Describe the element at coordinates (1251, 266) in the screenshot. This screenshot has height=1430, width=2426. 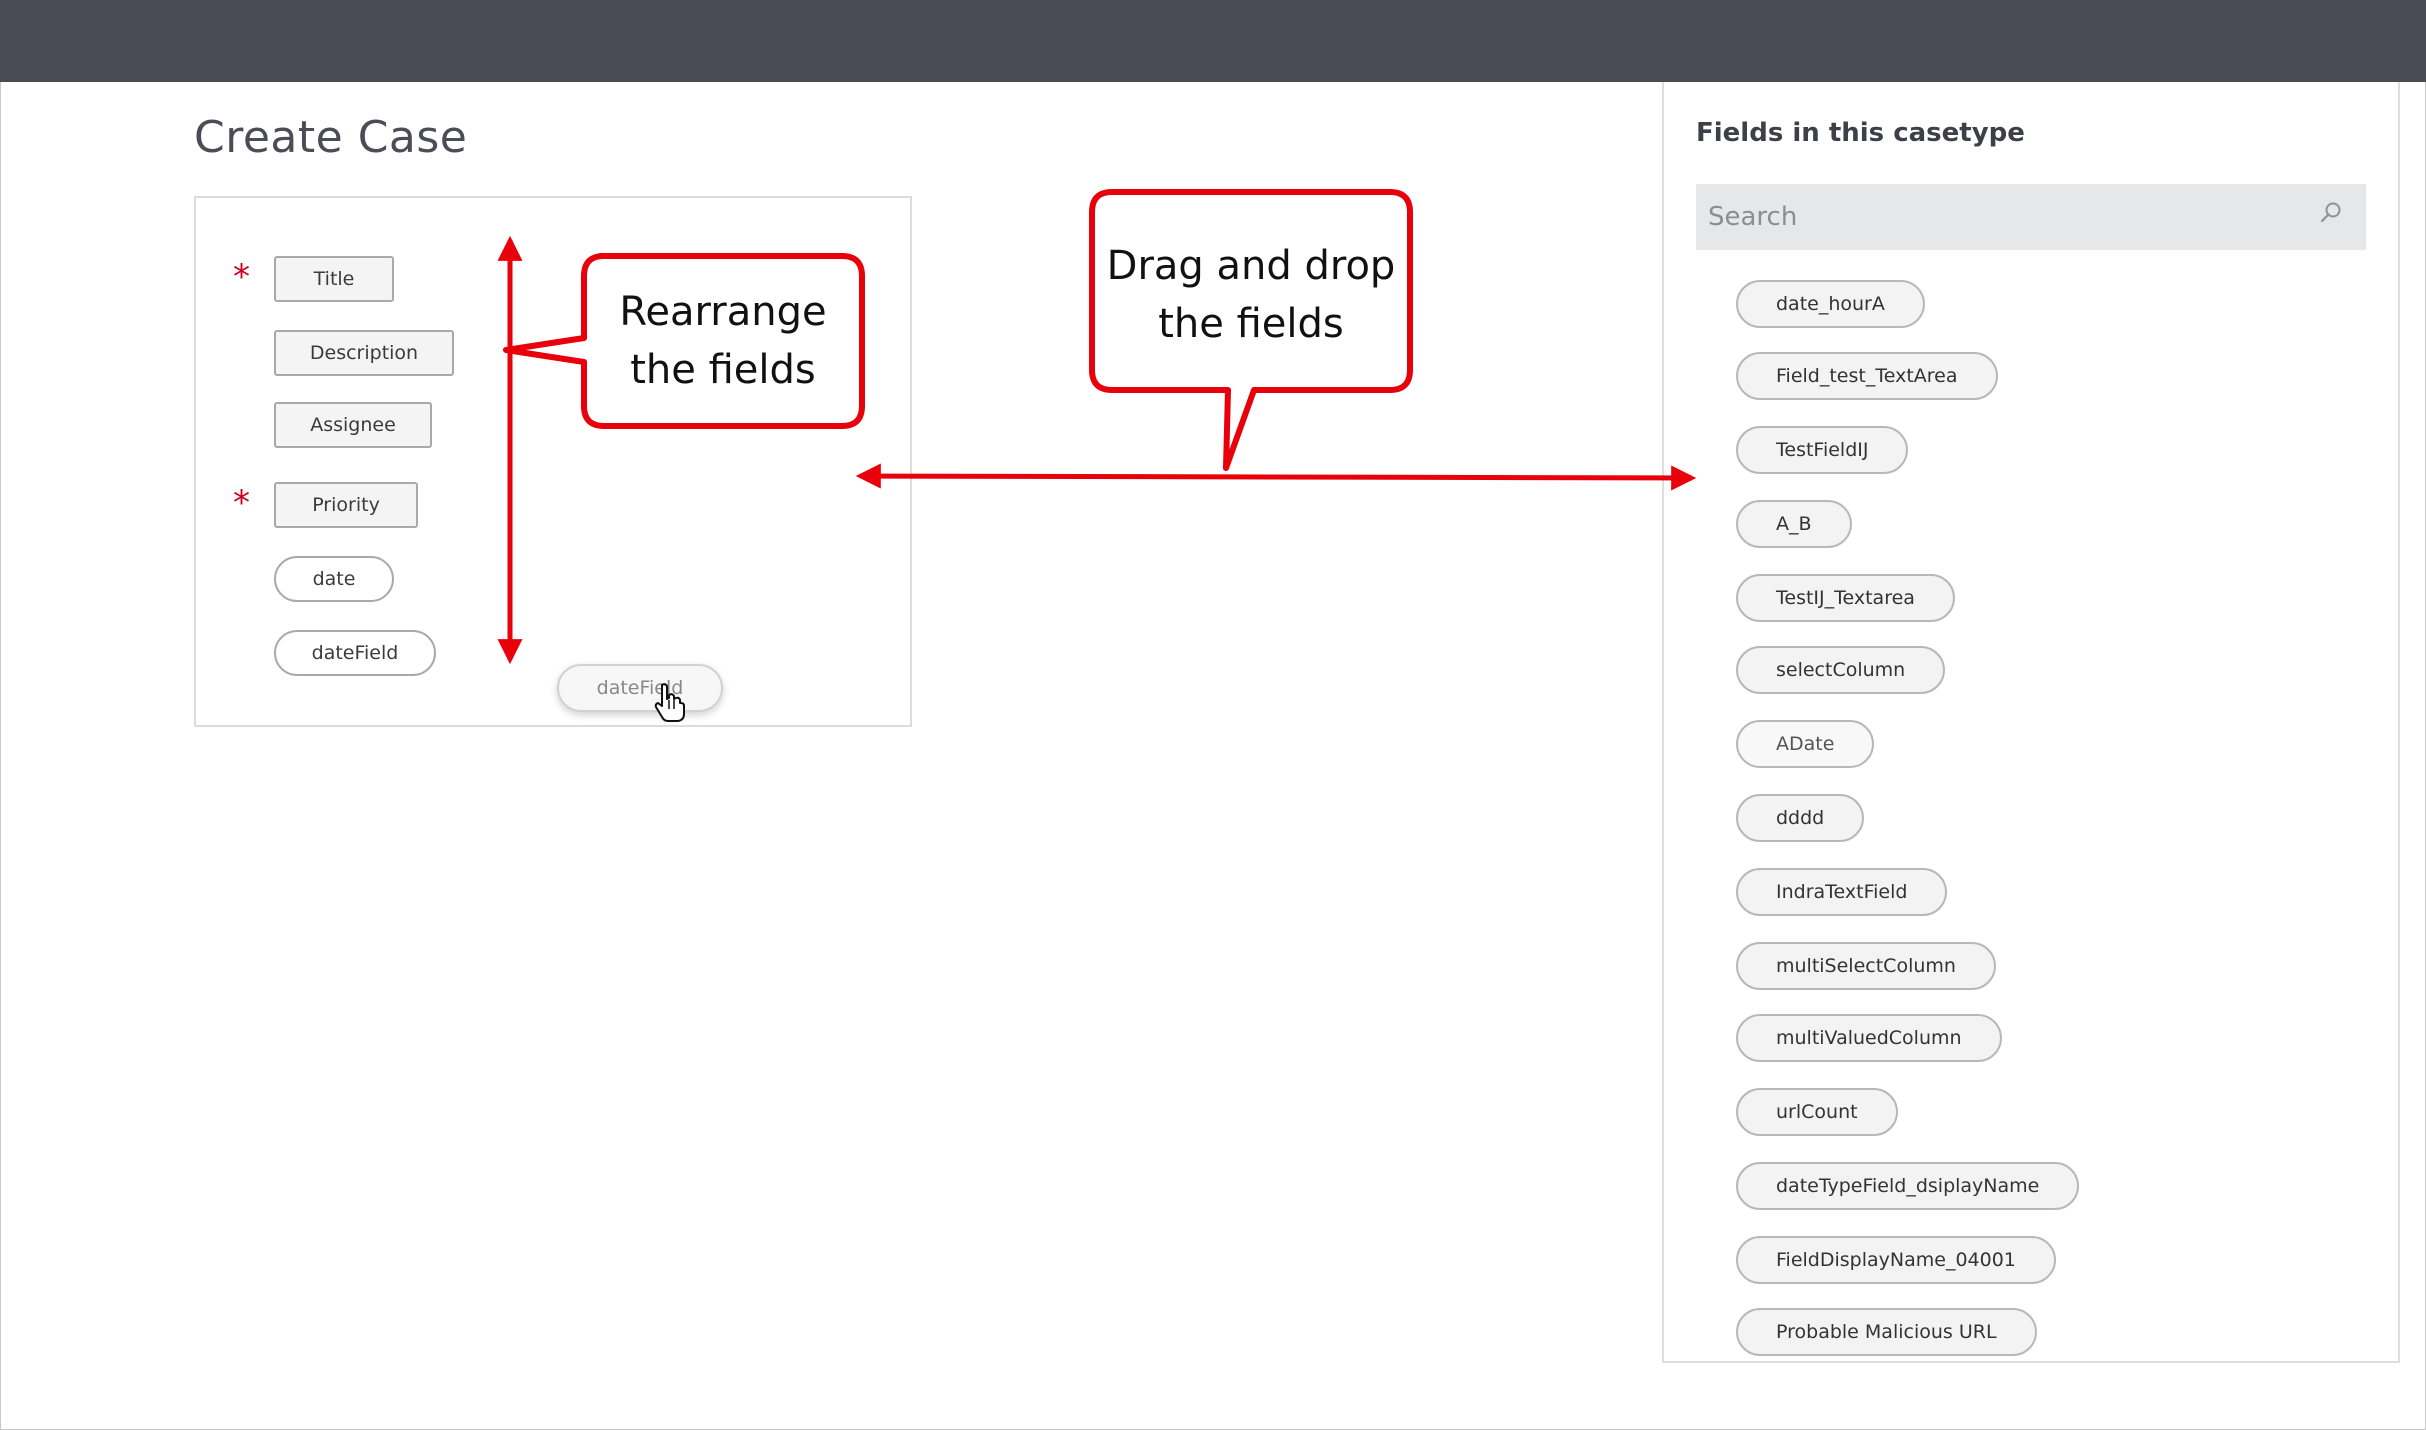
I see `drag-drop-callout-line-1: Drag and drop` at that location.